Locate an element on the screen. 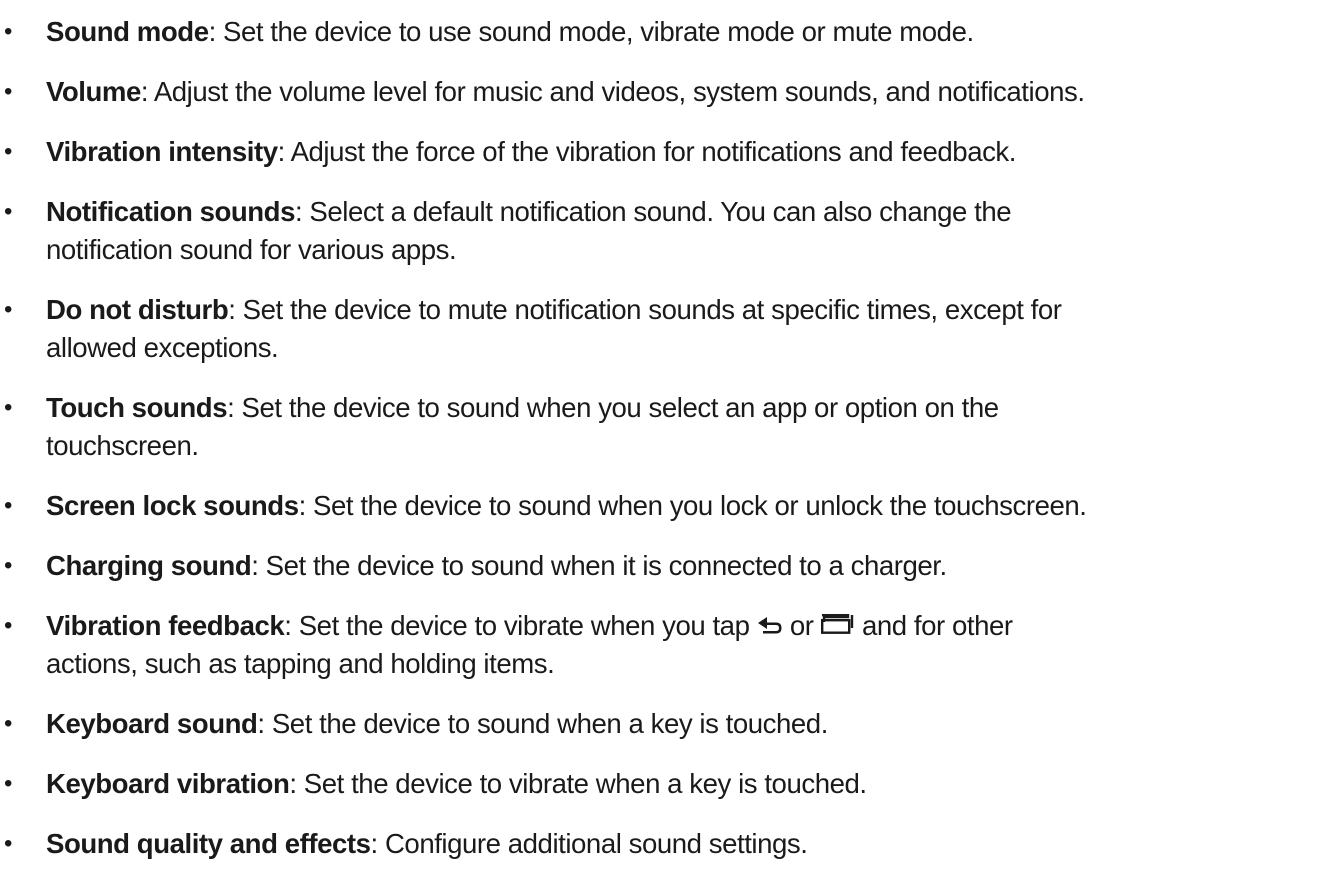 The image size is (1325, 888). item-desc-continued: notification sound for various apps. is located at coordinates (251, 249).